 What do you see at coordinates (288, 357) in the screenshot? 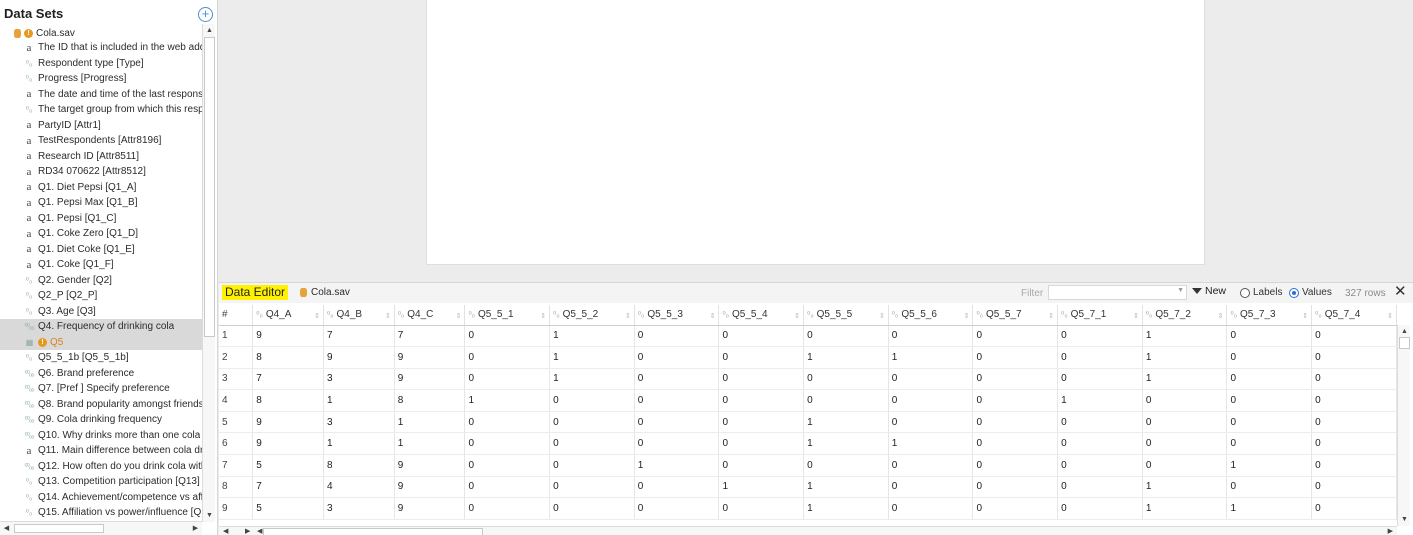
I see `table-cell: 8` at bounding box center [288, 357].